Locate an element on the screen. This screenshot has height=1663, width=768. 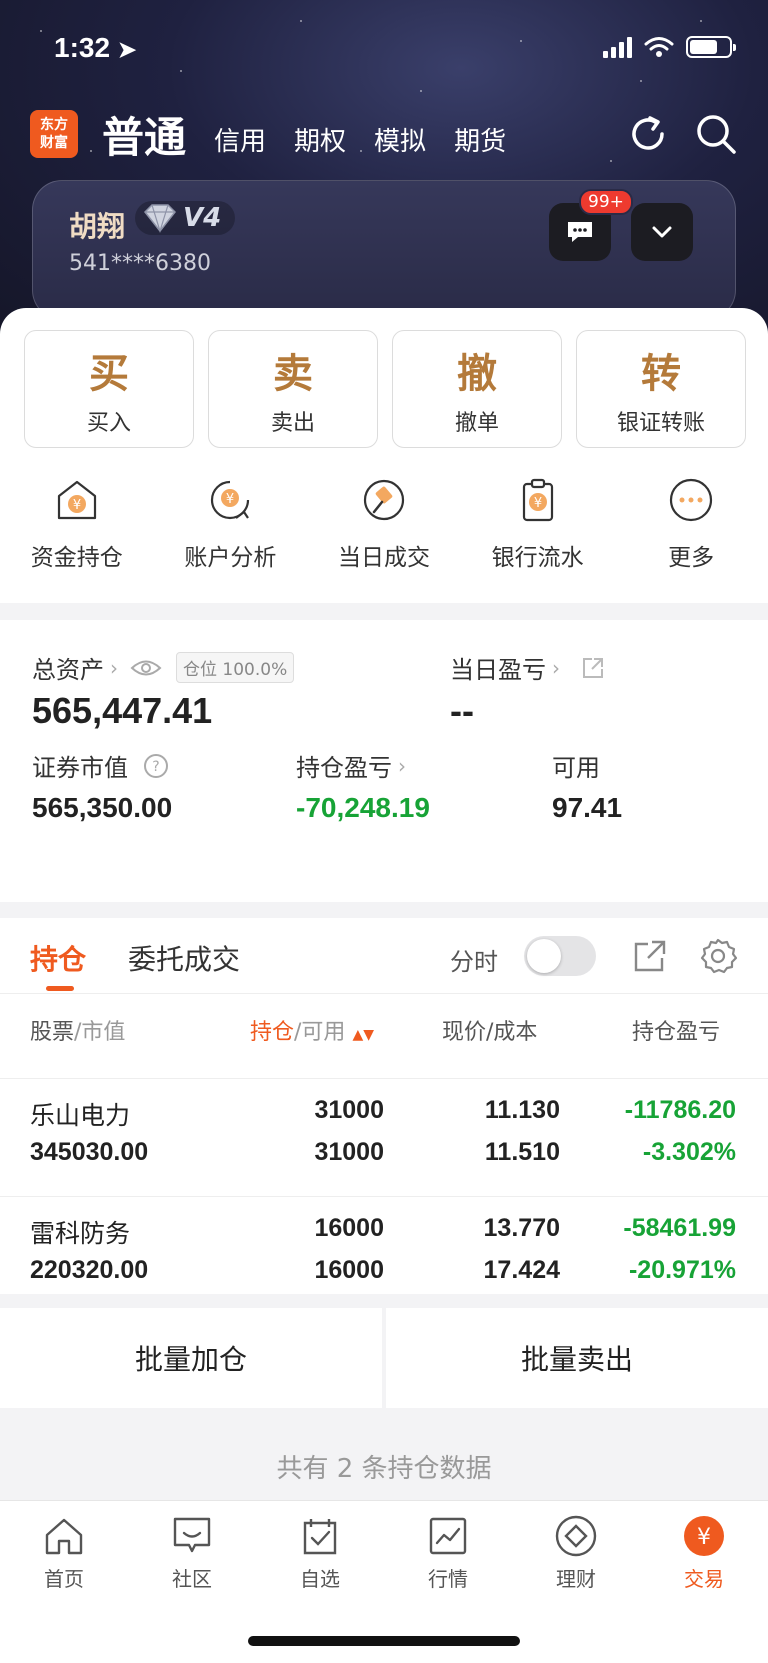
sell-label: 卖出 is located at coordinates (292, 423).